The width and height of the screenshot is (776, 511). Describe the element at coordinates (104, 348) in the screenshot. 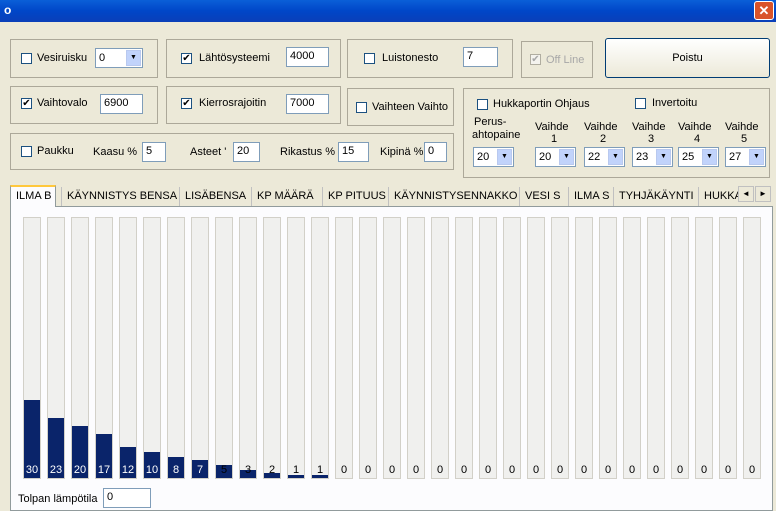

I see `bar-column: 17` at that location.